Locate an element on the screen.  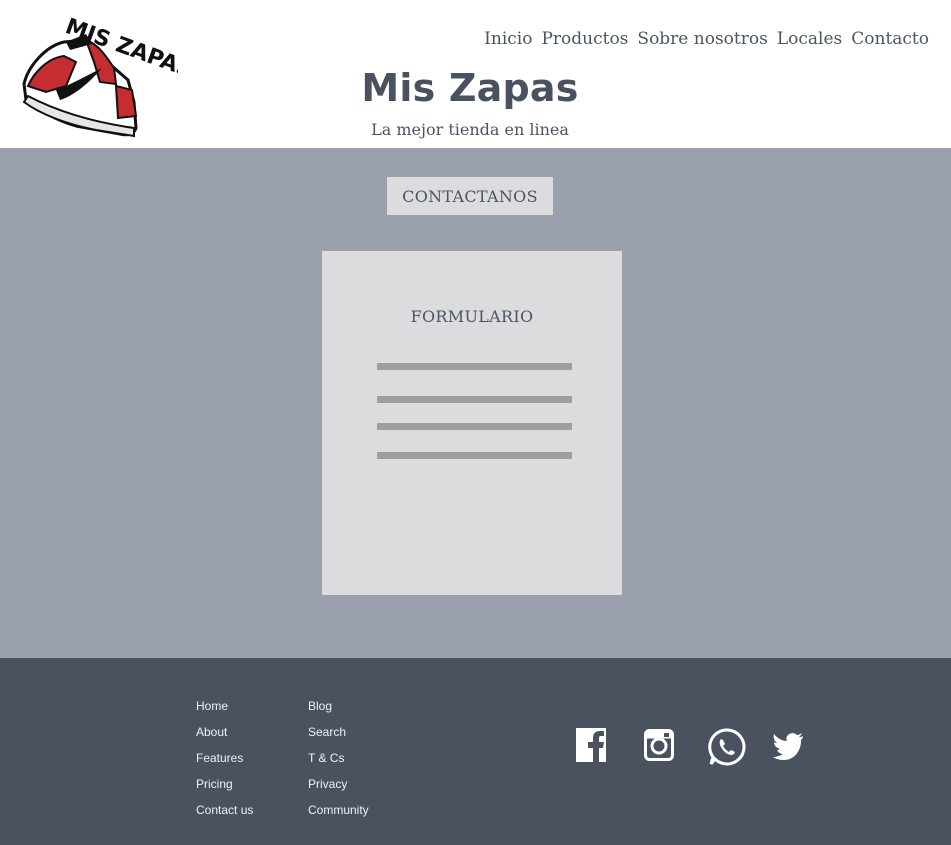
nav-sobre-nosotros: Sobre nosotros is located at coordinates (702, 39).